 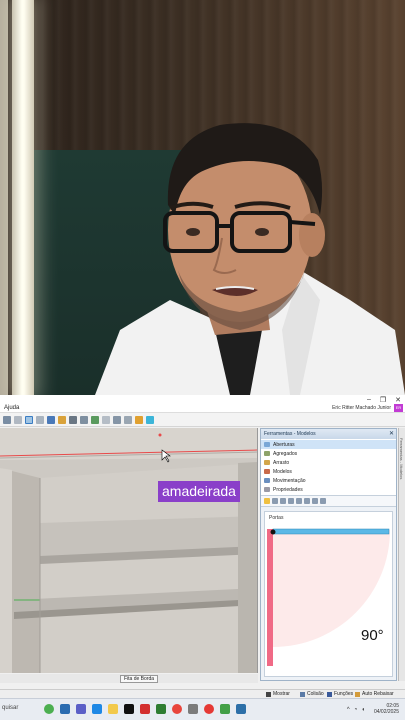 What do you see at coordinates (369, 400) in the screenshot?
I see `minimize-button: –` at bounding box center [369, 400].